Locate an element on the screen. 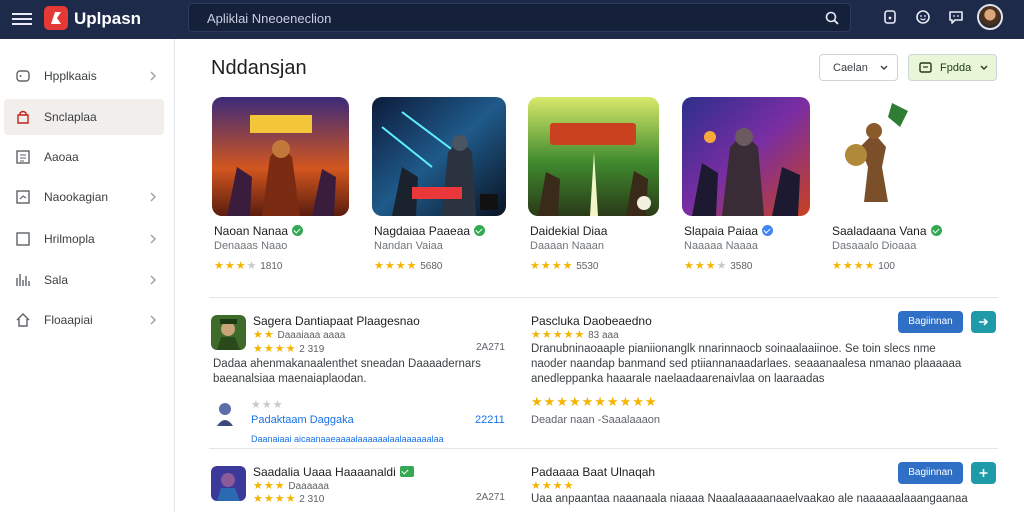 The width and height of the screenshot is (1024, 512). game-rating: ★★★★ 3580 is located at coordinates (718, 266).